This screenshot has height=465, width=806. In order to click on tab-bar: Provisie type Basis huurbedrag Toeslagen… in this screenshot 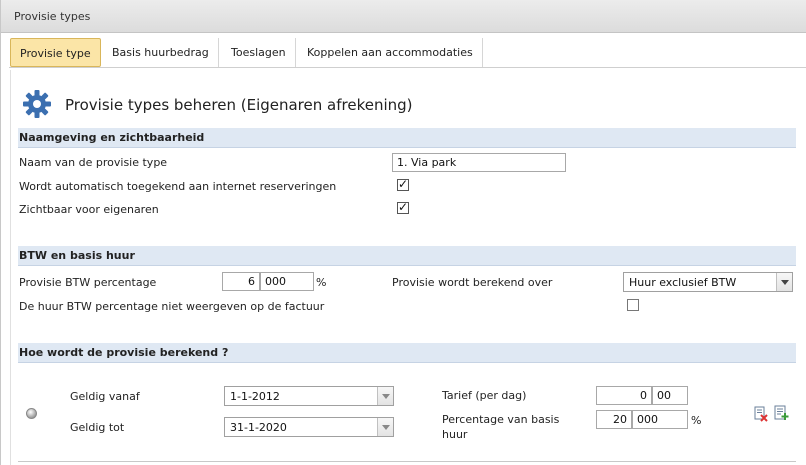, I will do `click(407, 52)`.